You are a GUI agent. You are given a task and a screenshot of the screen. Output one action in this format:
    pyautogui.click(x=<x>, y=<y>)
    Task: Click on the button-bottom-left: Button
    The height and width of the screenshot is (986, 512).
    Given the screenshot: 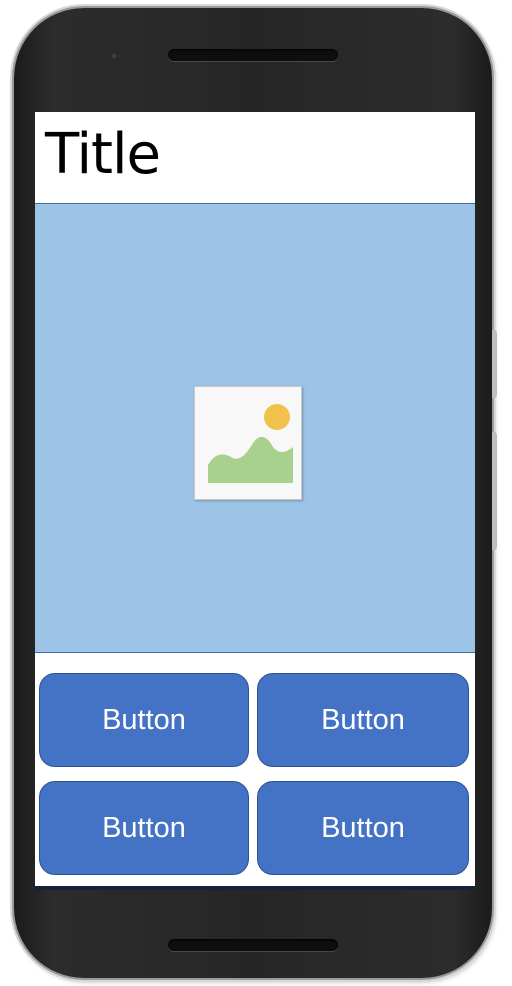 What is the action you would take?
    pyautogui.click(x=144, y=828)
    